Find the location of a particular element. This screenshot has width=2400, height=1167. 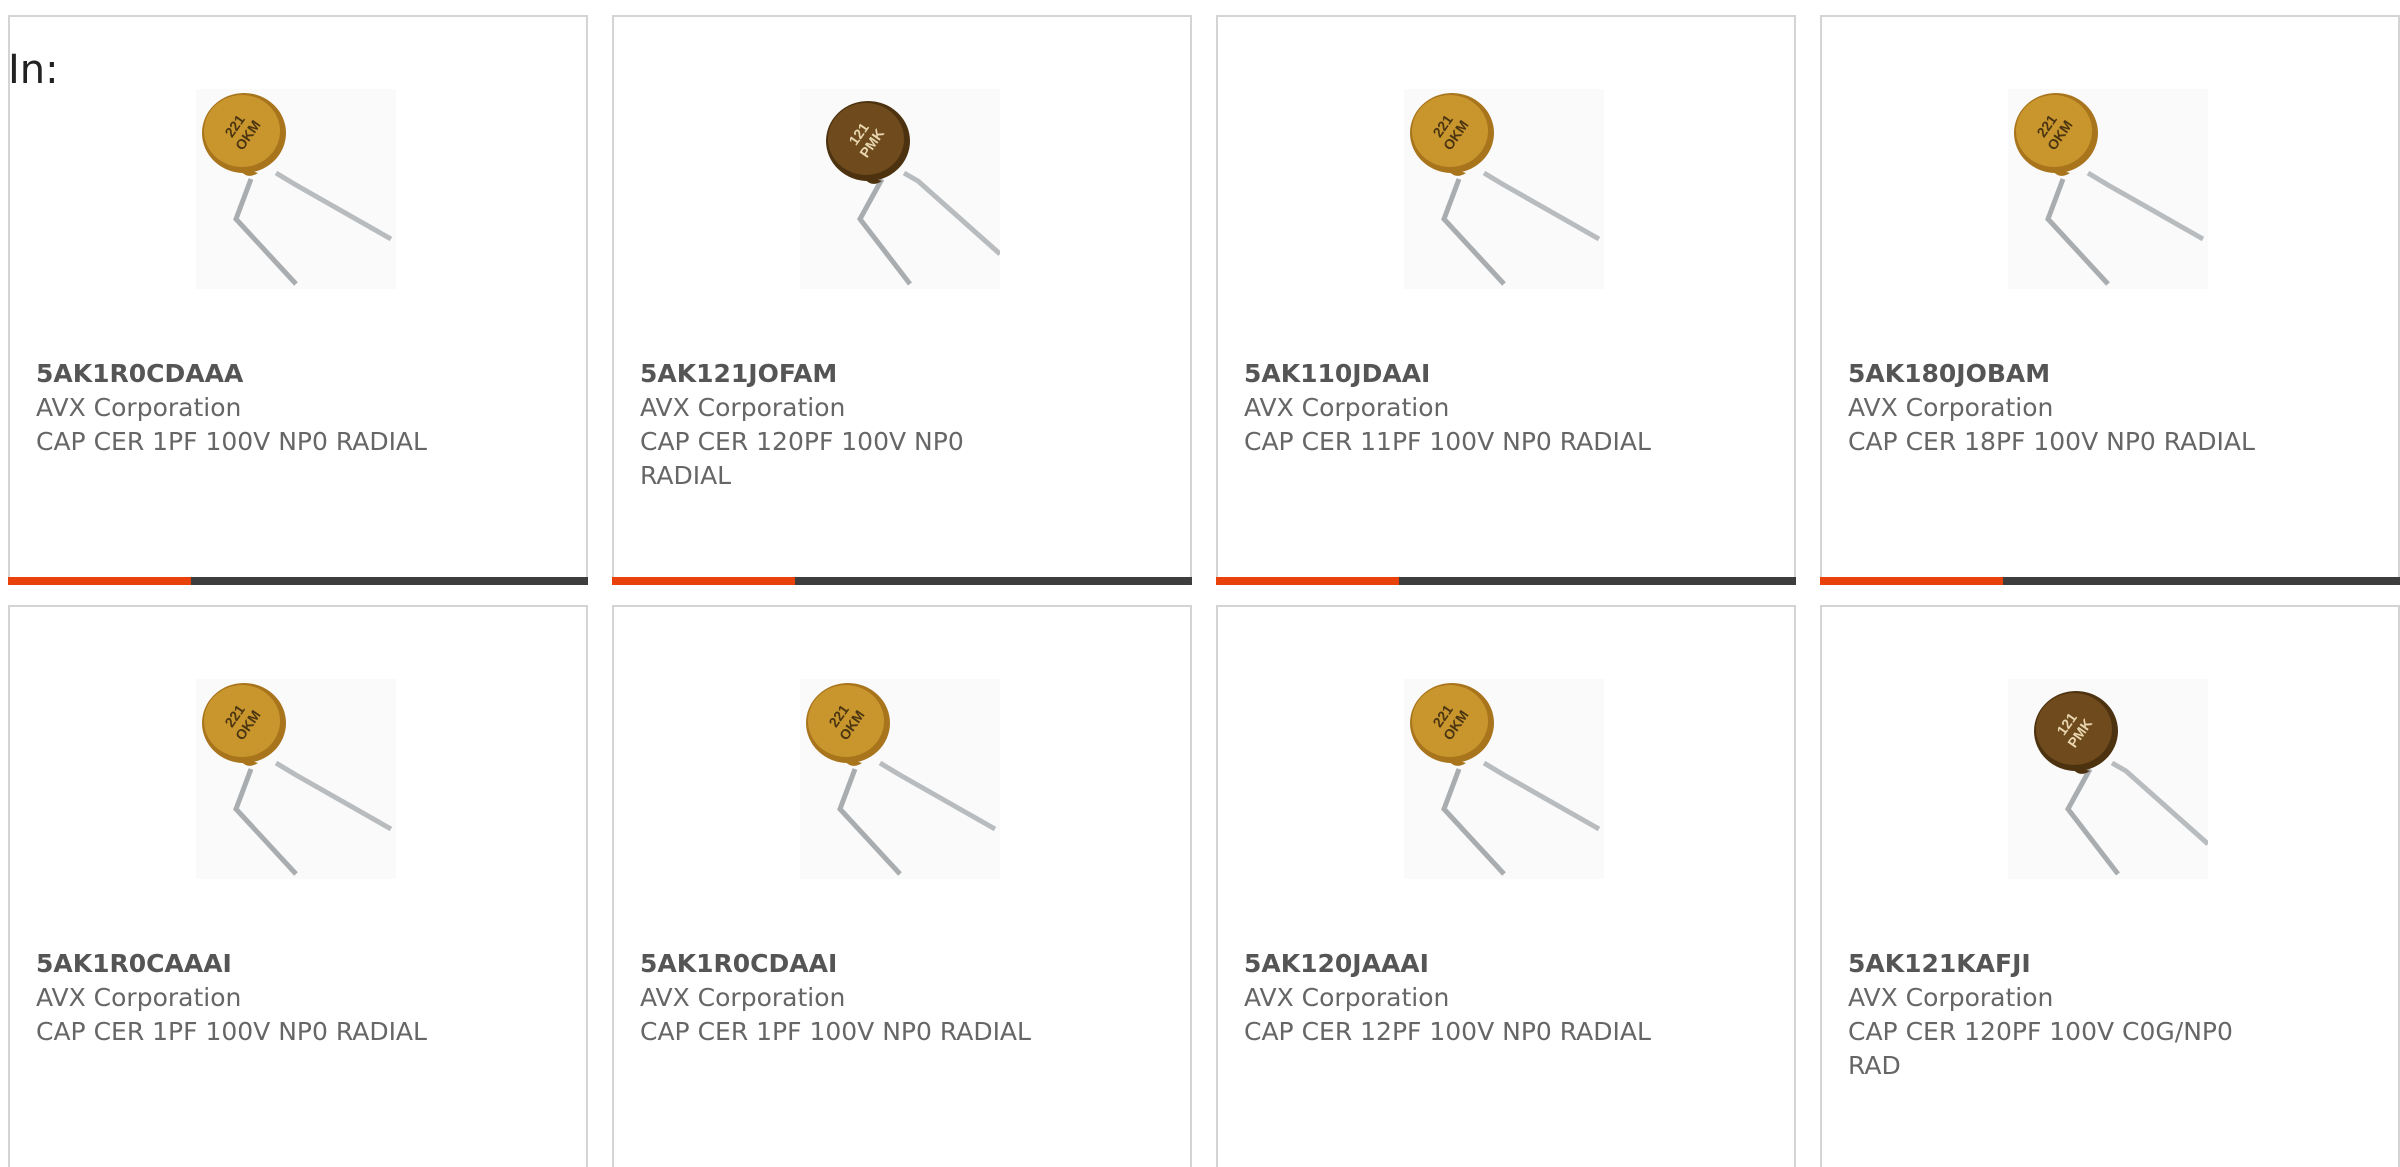

part-number: 5AK121KAFJI is located at coordinates (1939, 963).